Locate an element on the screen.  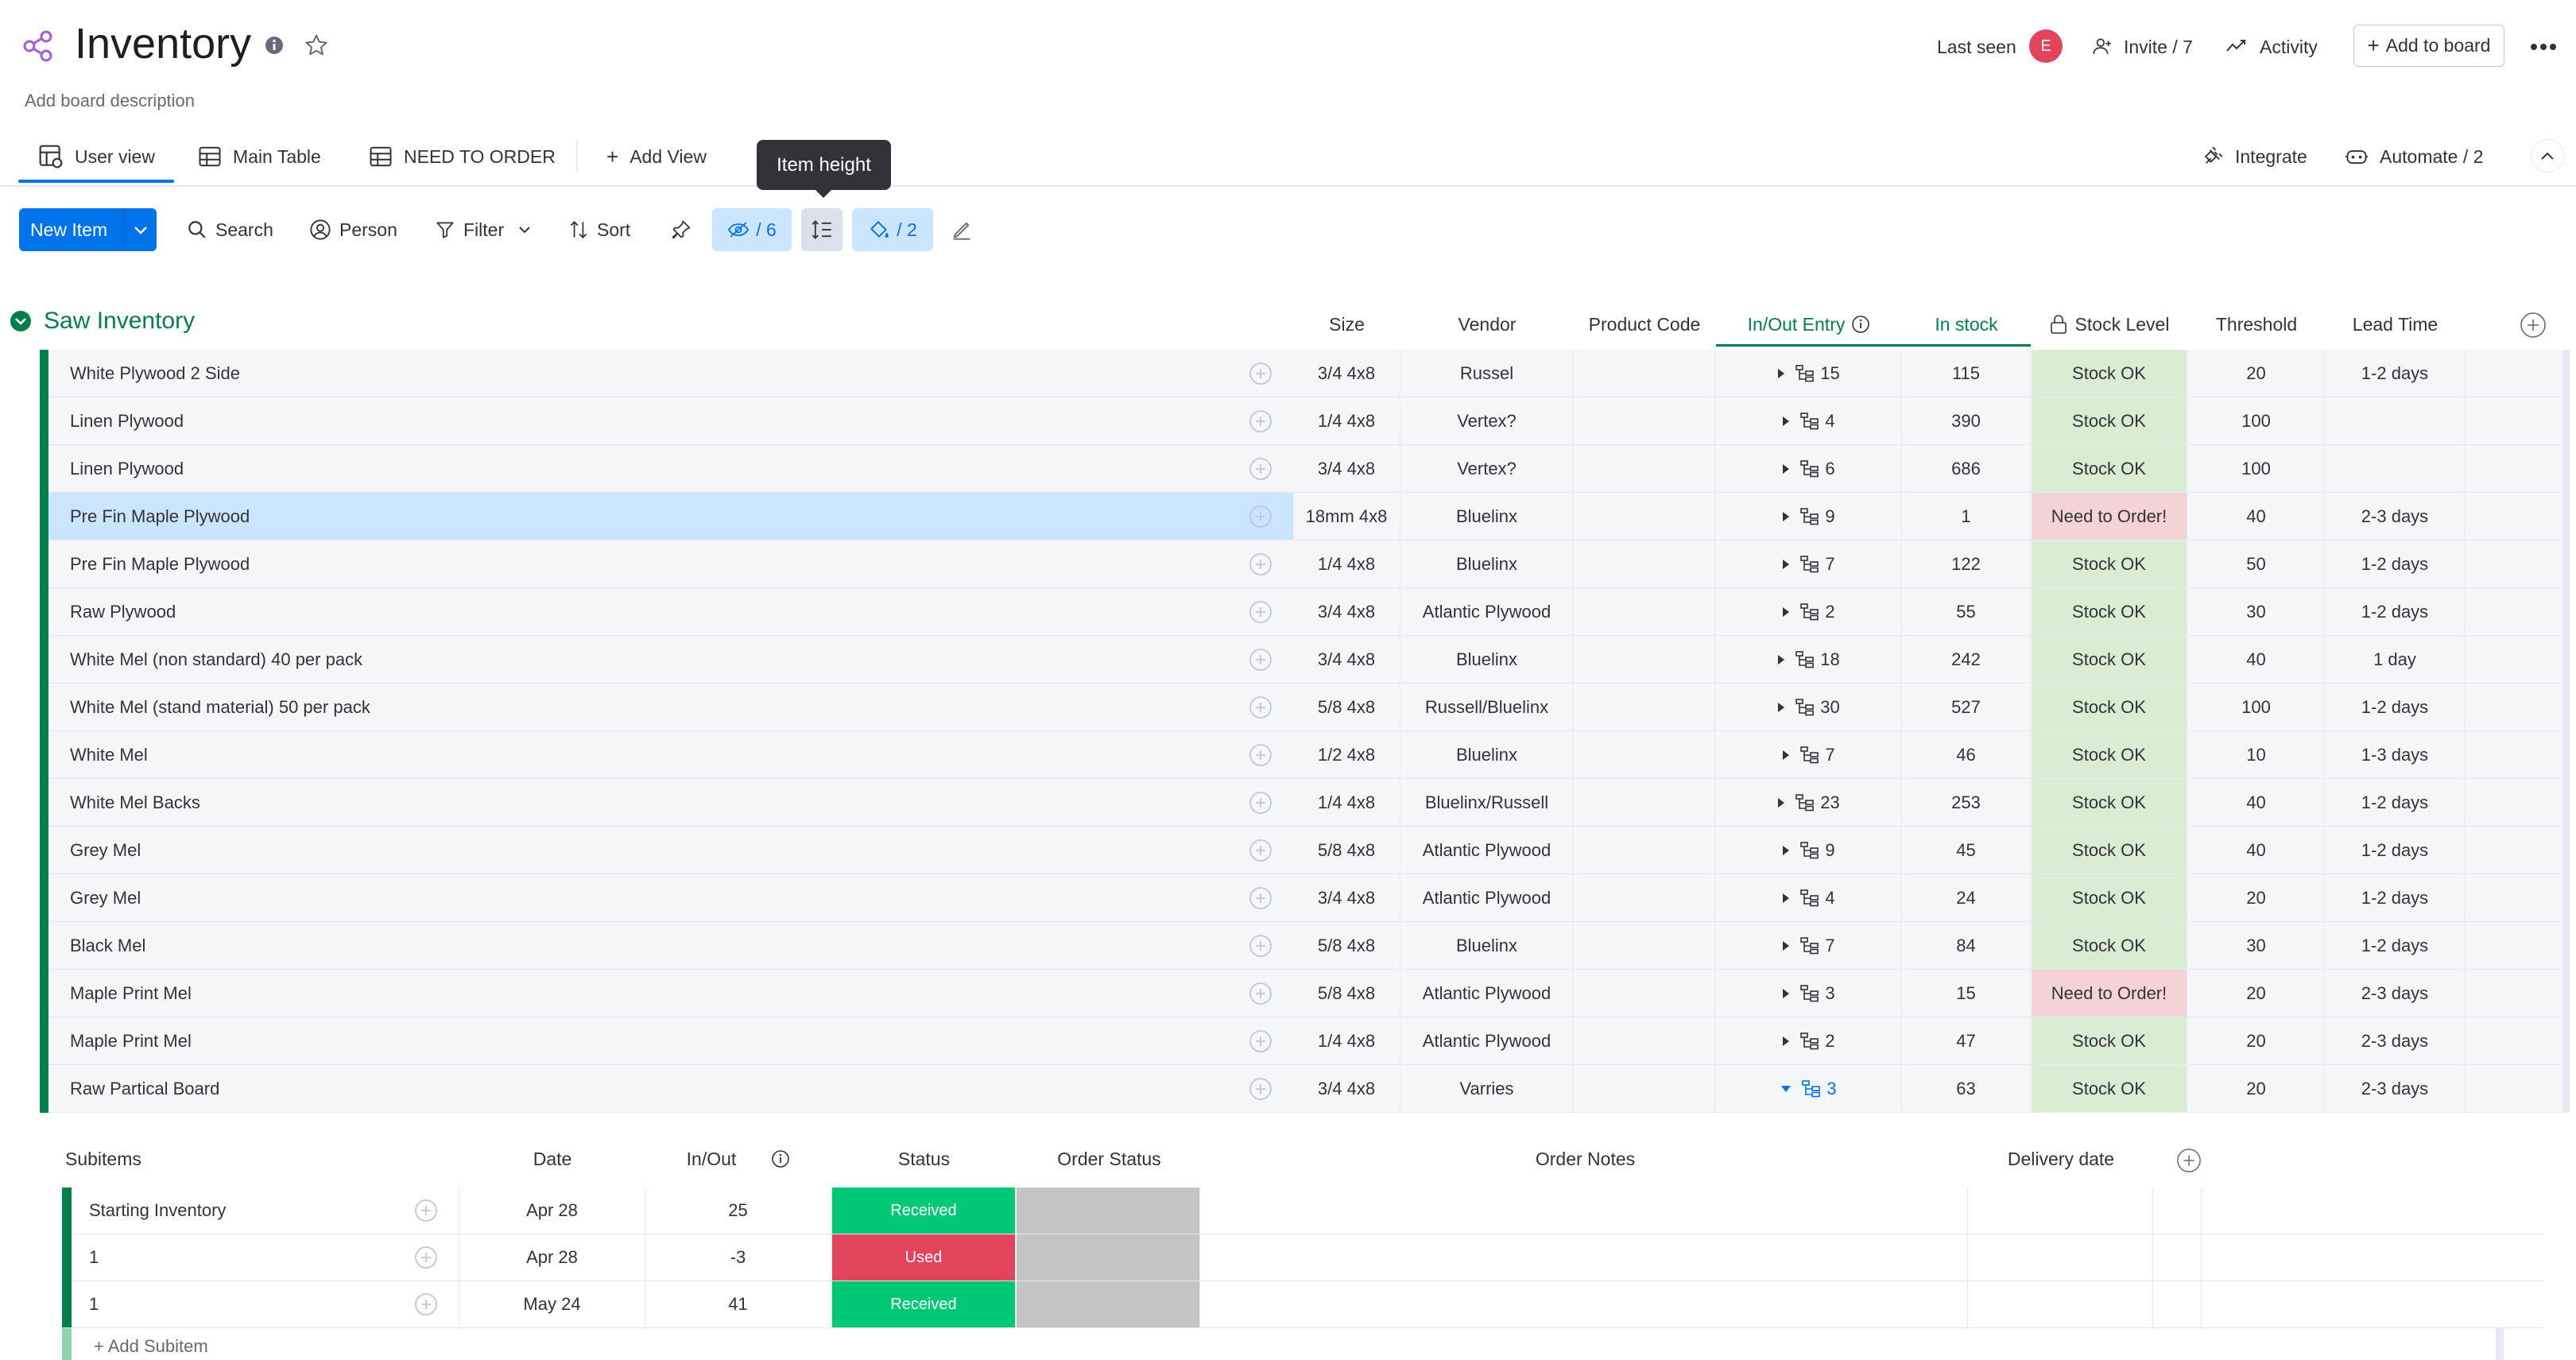
vendor-cell: Atlantic Plywood is located at coordinates (1487, 1040).